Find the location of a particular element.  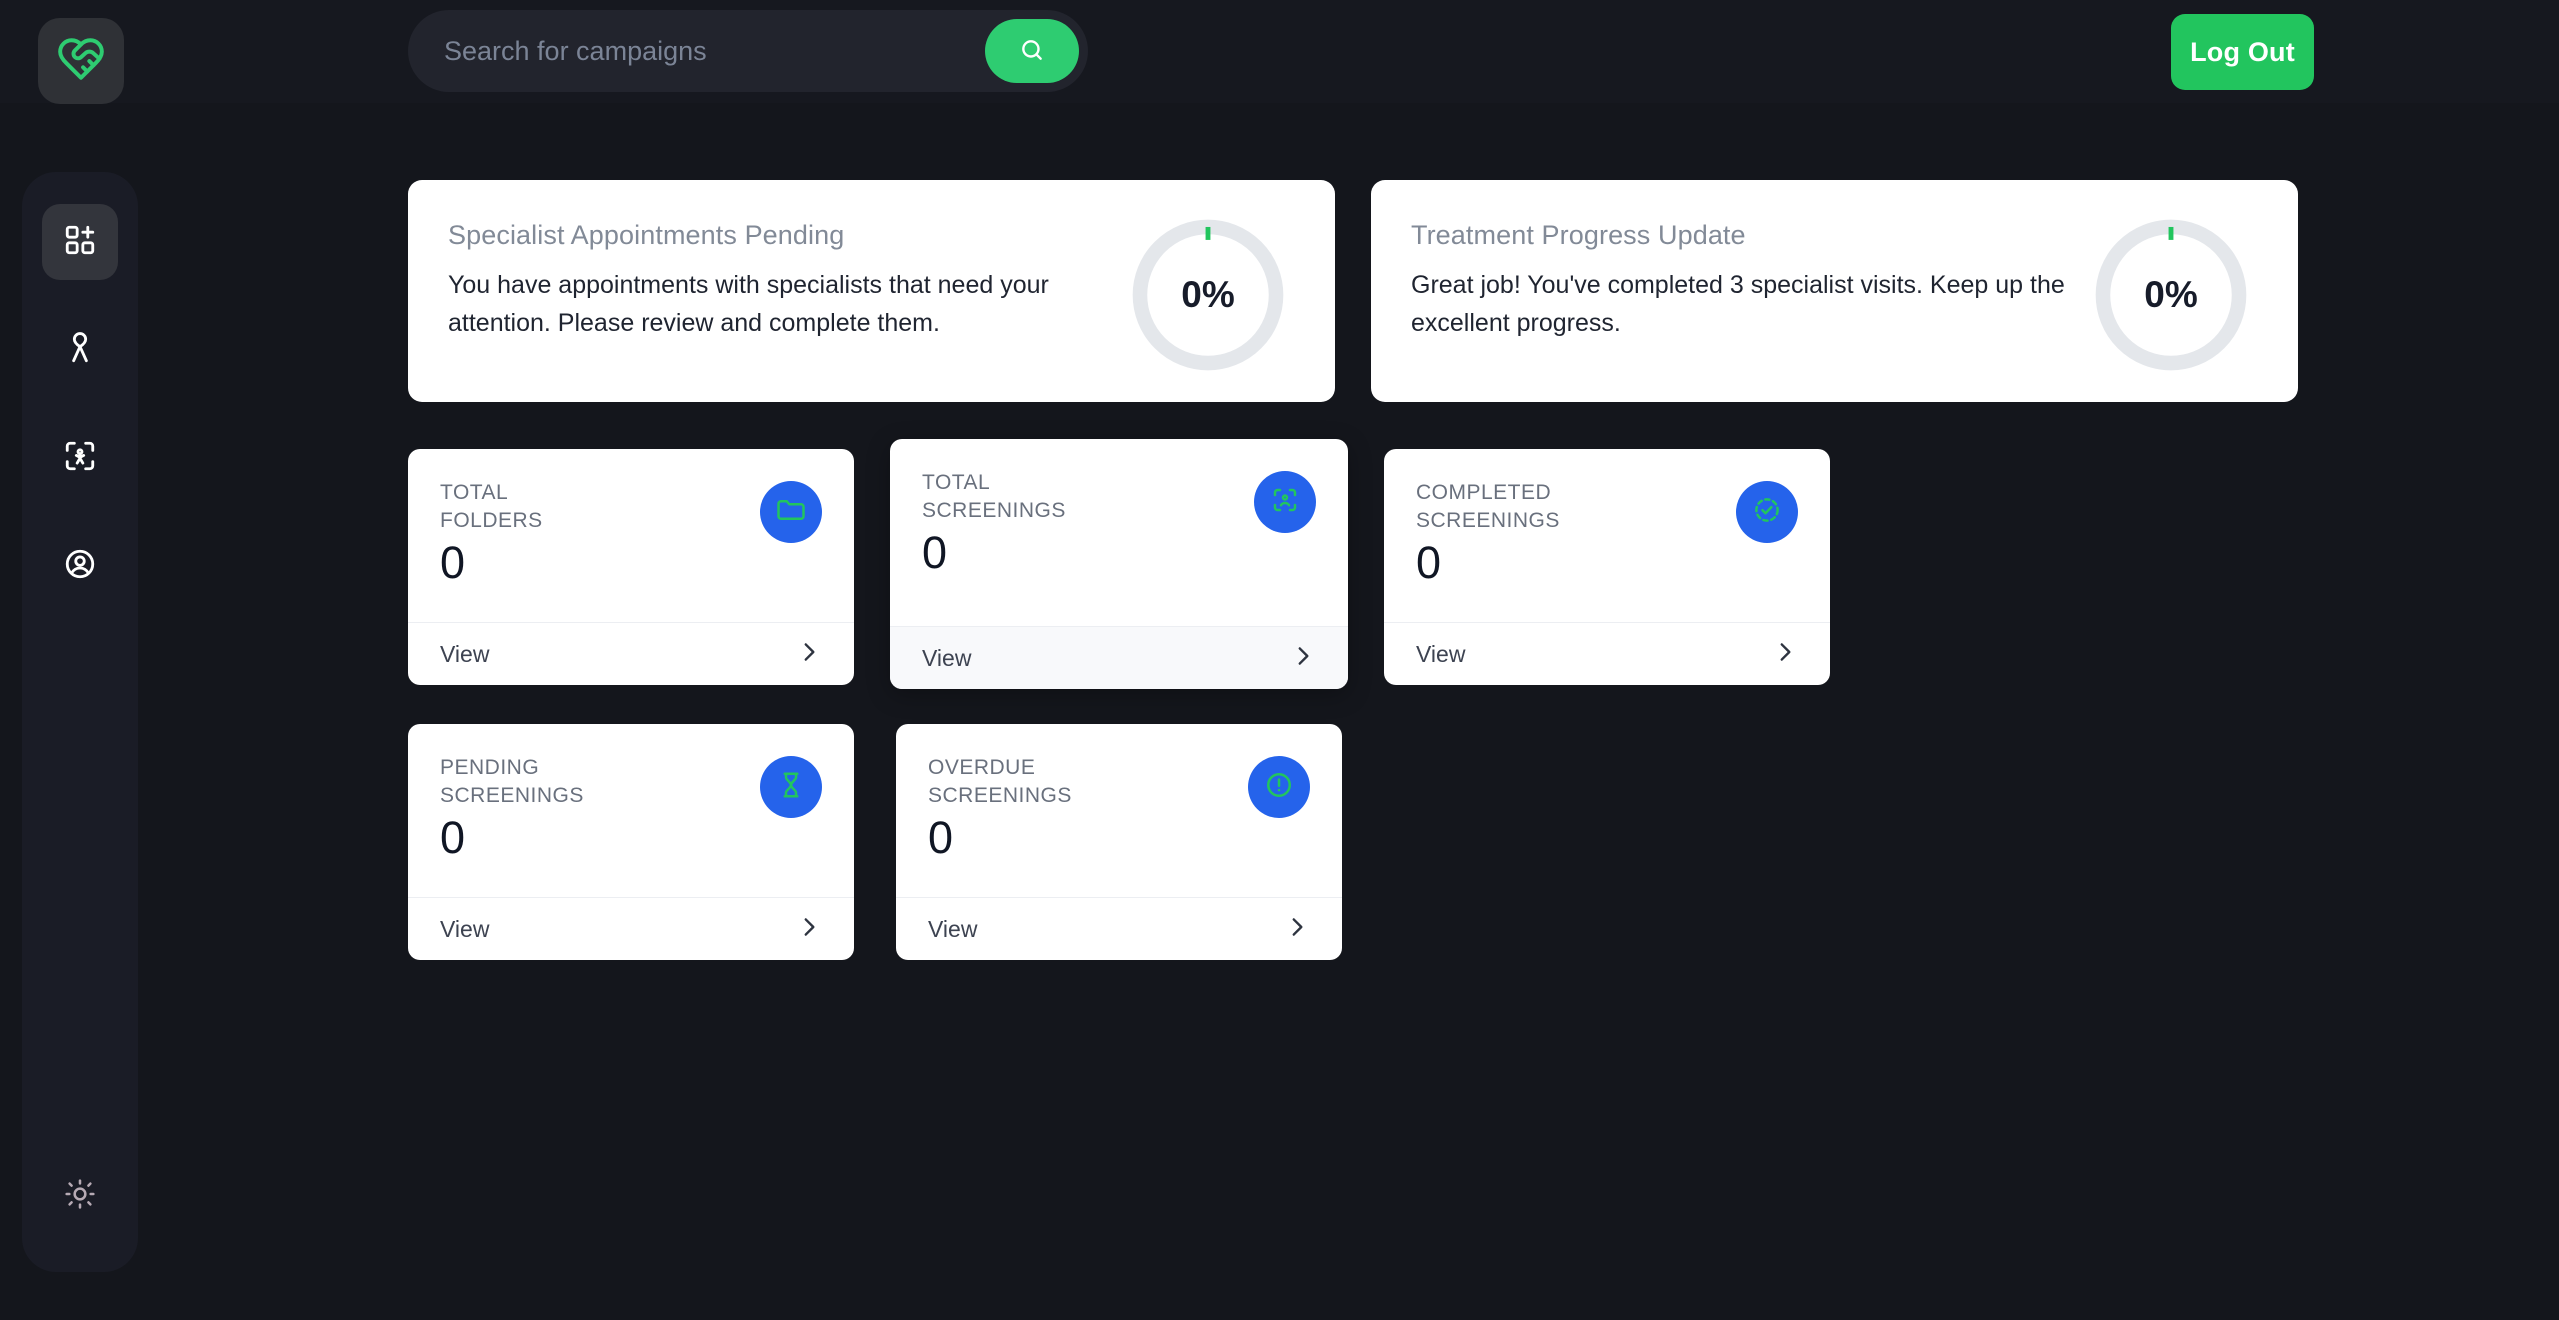

app-logo is located at coordinates (81, 61).